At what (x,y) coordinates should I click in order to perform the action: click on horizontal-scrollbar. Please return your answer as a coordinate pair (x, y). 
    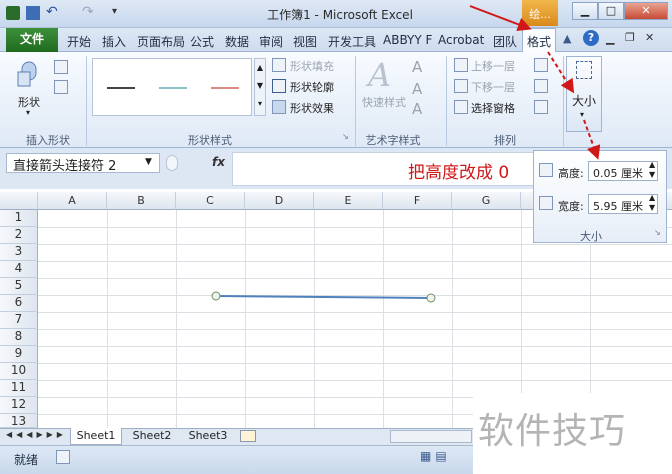
    Looking at the image, I should click on (431, 436).